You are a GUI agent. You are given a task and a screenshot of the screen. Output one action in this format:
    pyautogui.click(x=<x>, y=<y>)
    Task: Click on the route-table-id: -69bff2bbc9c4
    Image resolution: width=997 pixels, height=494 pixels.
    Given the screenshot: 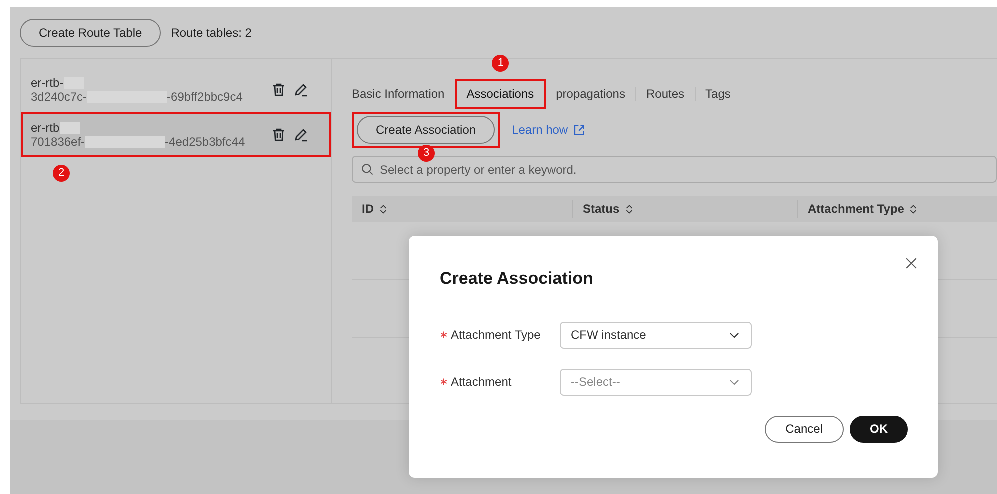 What is the action you would take?
    pyautogui.click(x=205, y=97)
    